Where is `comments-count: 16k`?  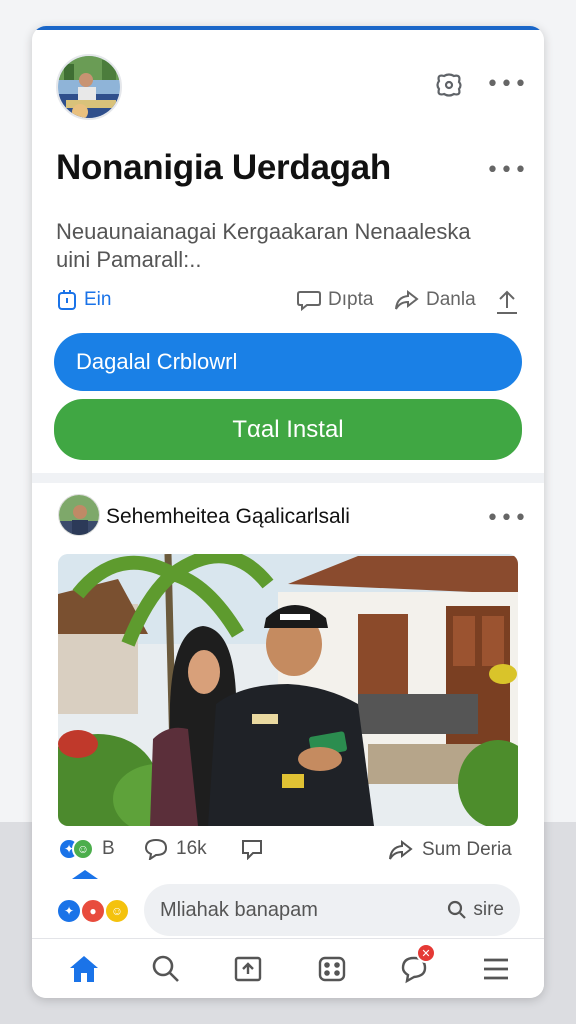 comments-count: 16k is located at coordinates (175, 849).